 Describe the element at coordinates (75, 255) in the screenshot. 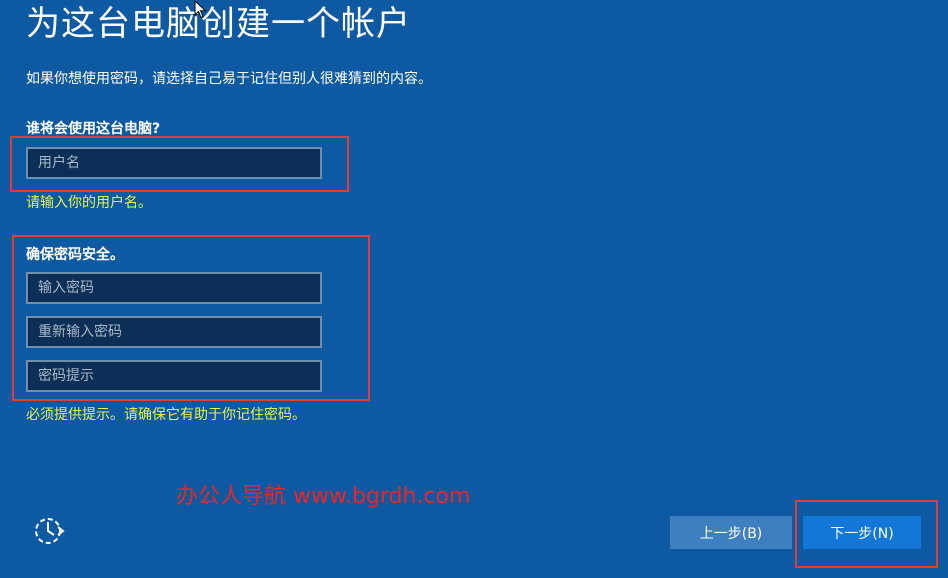

I see `password-section-label: 确保密码安全。` at that location.